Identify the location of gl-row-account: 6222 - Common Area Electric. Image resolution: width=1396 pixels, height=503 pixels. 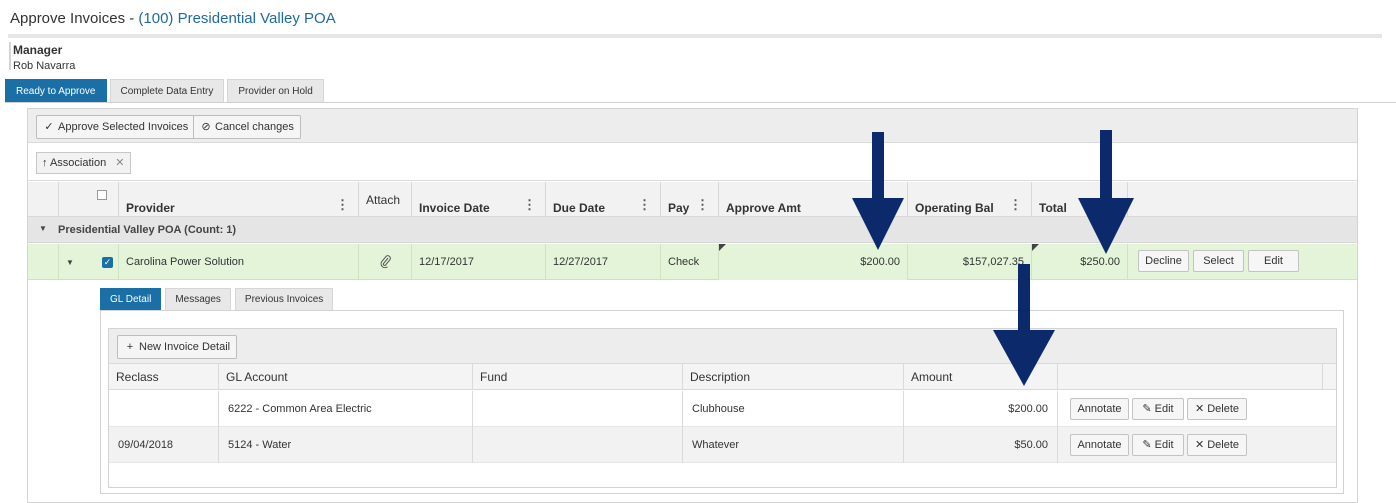
(346, 409).